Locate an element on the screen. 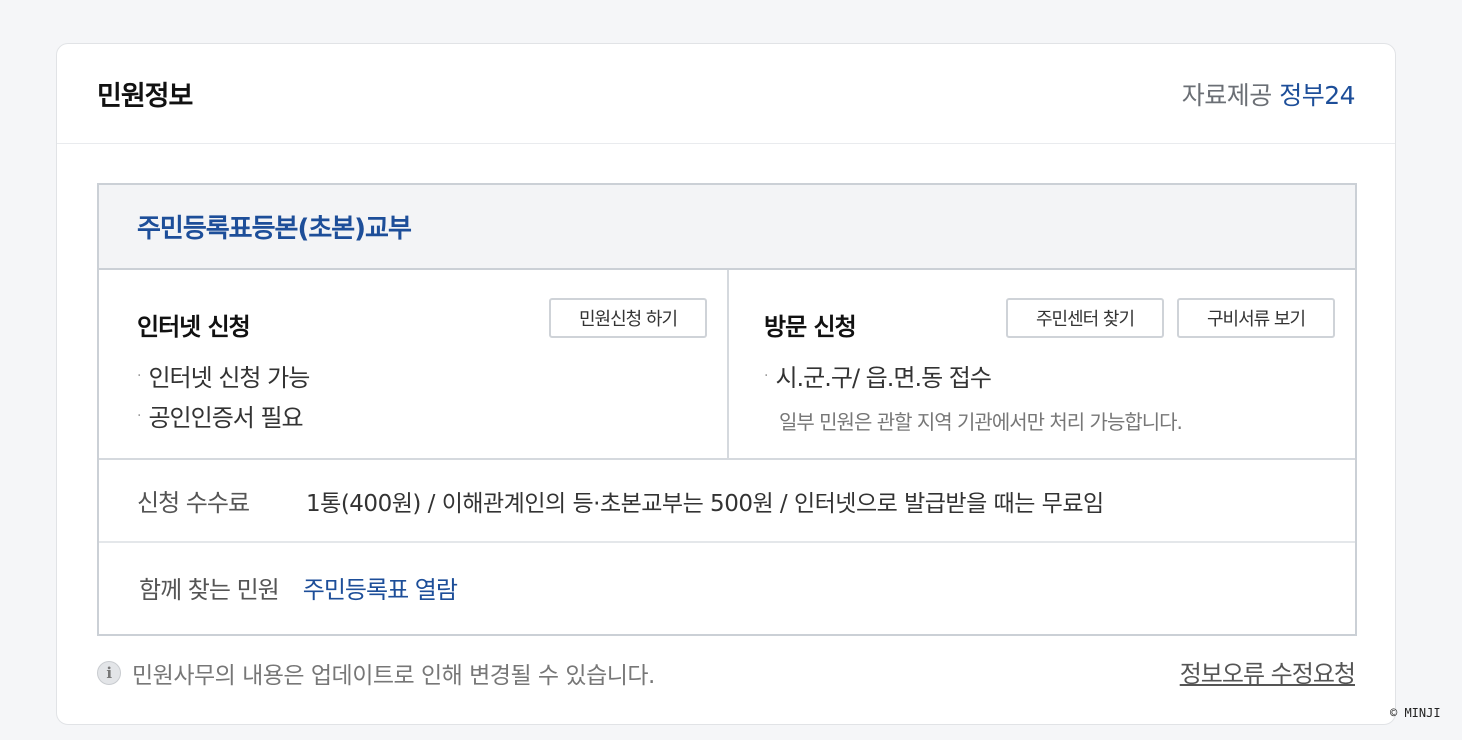  internet-apply-section: 인터넷 신청 민원신청 하기 · 인터넷 신청 가능 · 공인인증서 필요 is located at coordinates (414, 364).